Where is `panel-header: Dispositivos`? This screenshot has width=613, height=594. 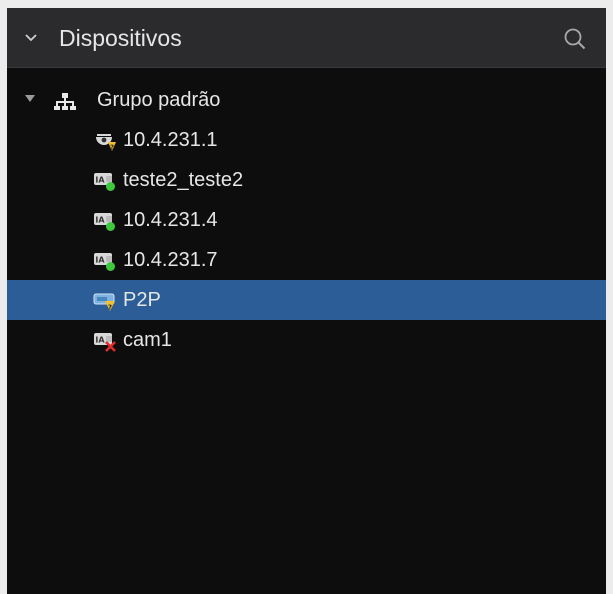
panel-header: Dispositivos is located at coordinates (306, 38).